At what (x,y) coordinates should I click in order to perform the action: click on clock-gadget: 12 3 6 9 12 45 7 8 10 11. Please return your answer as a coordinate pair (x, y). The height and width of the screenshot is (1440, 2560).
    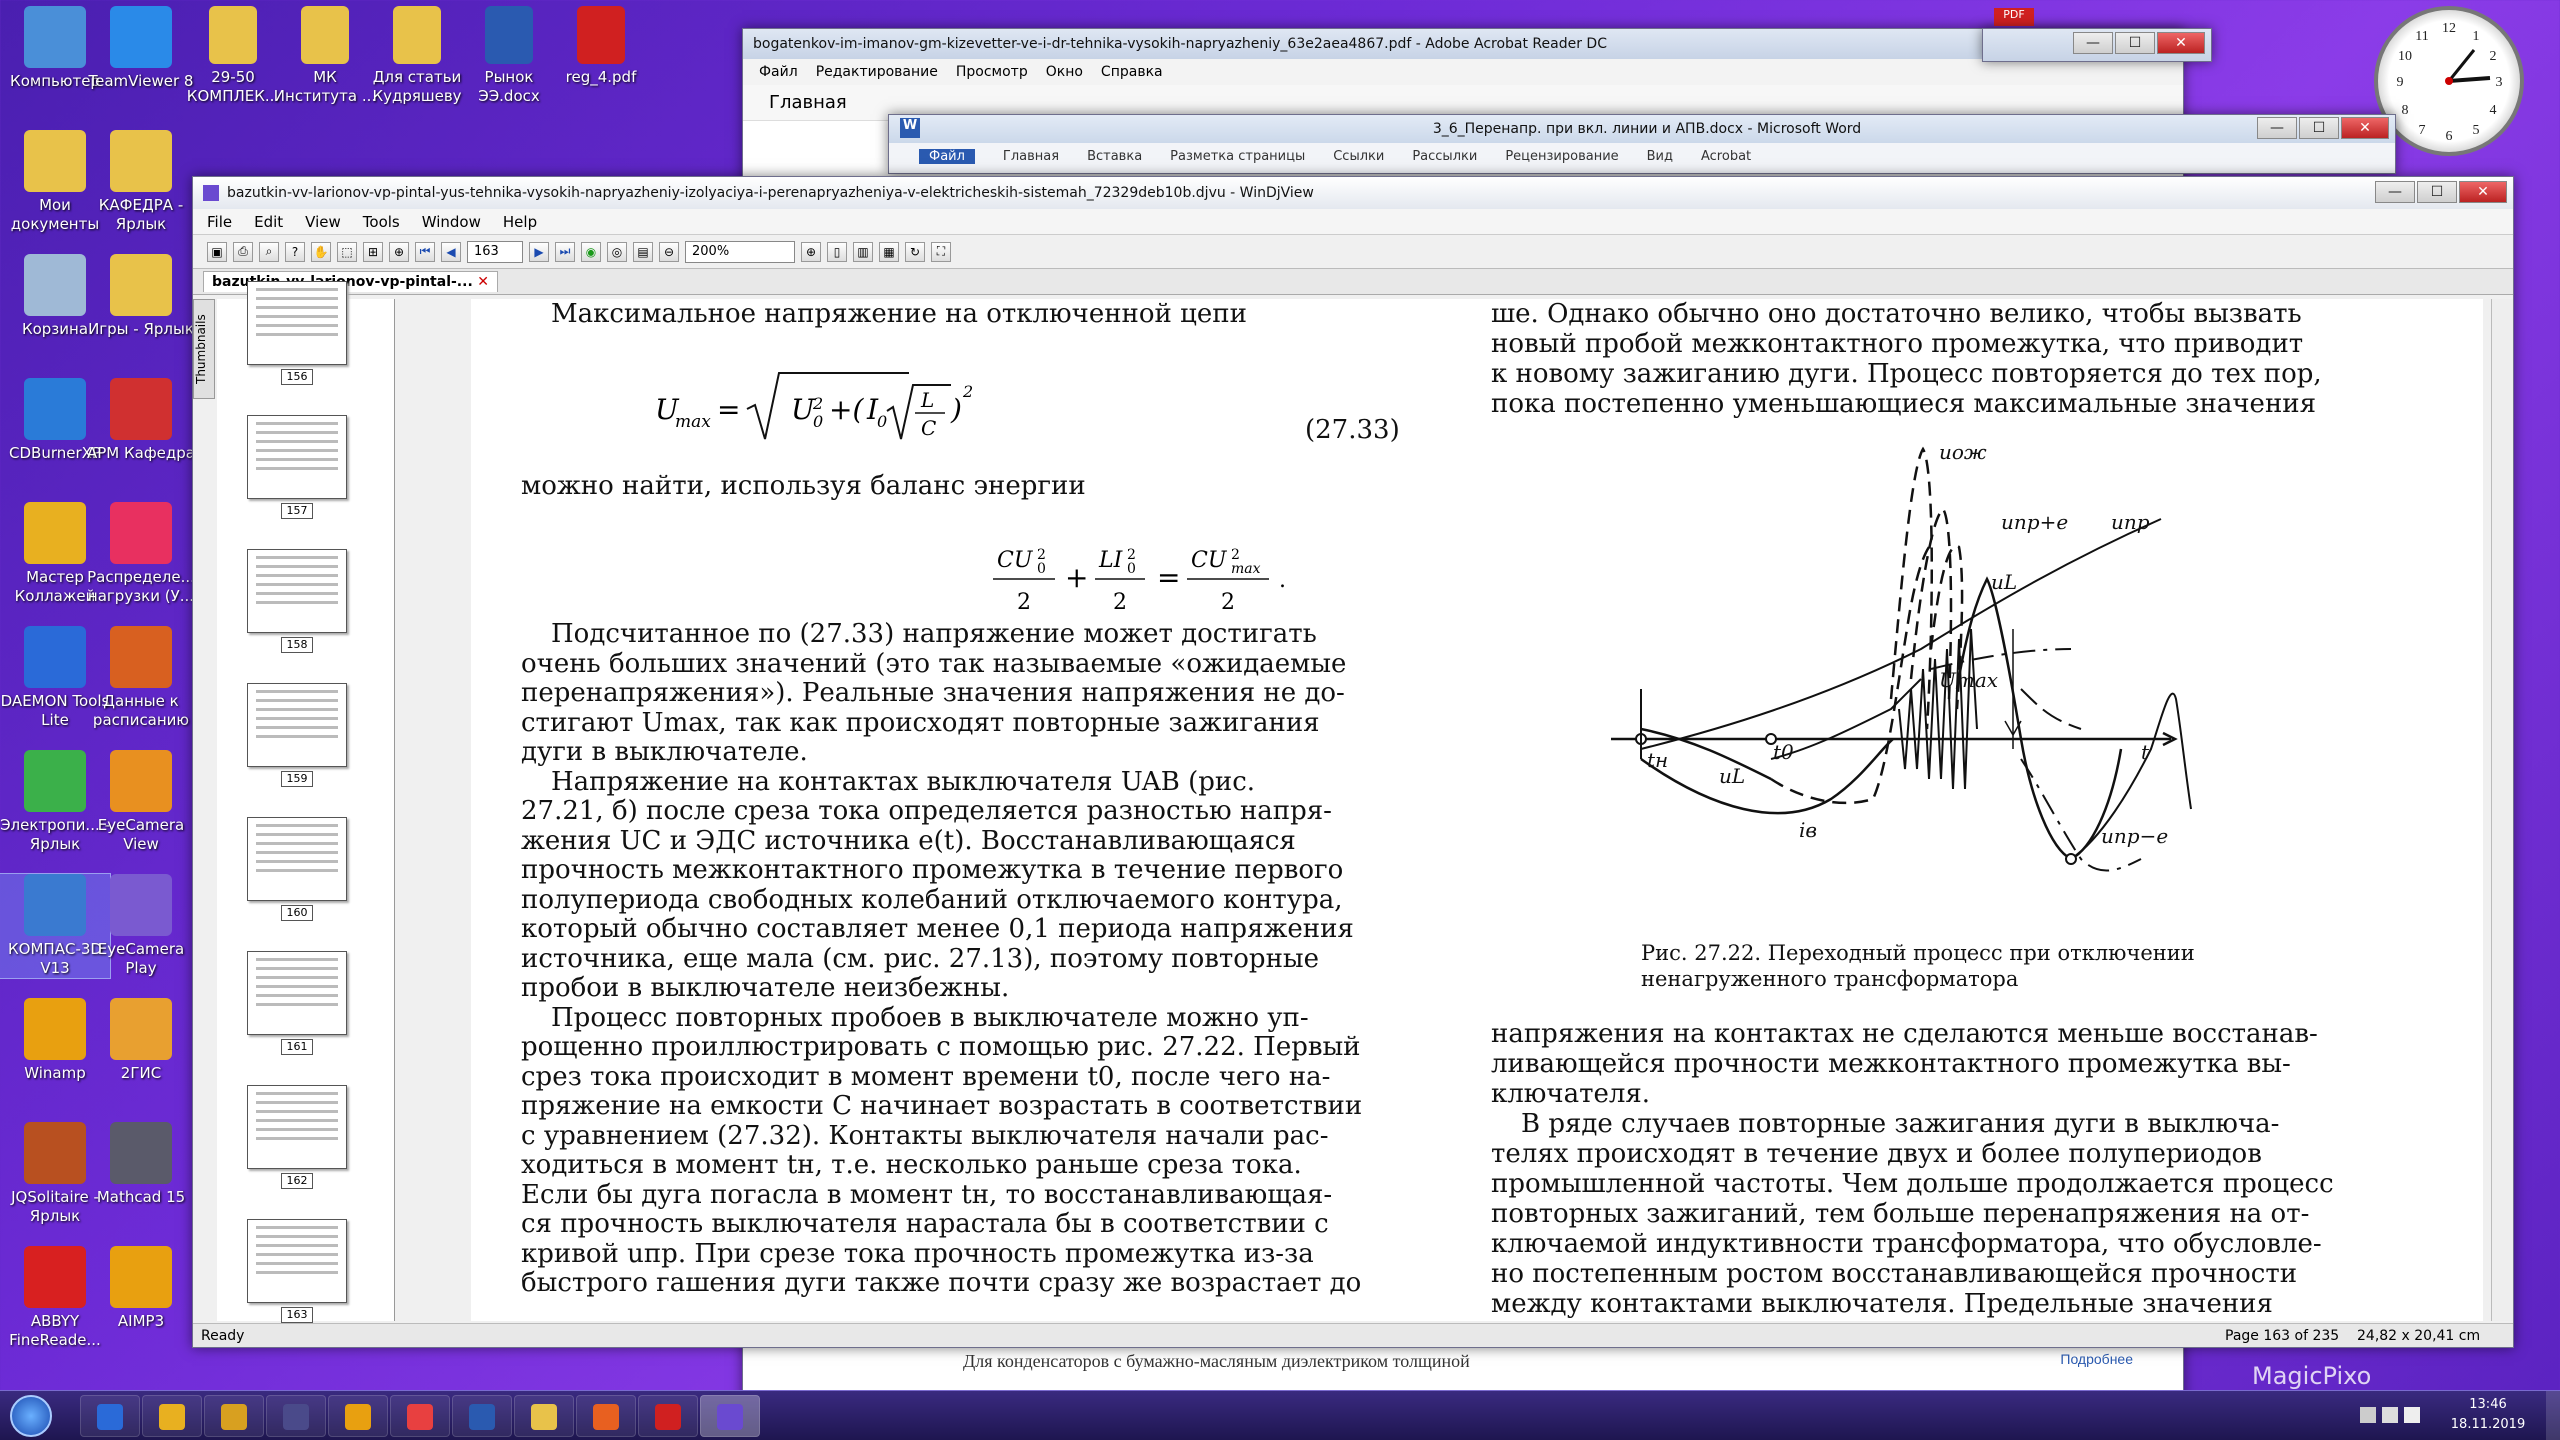
    Looking at the image, I should click on (2449, 81).